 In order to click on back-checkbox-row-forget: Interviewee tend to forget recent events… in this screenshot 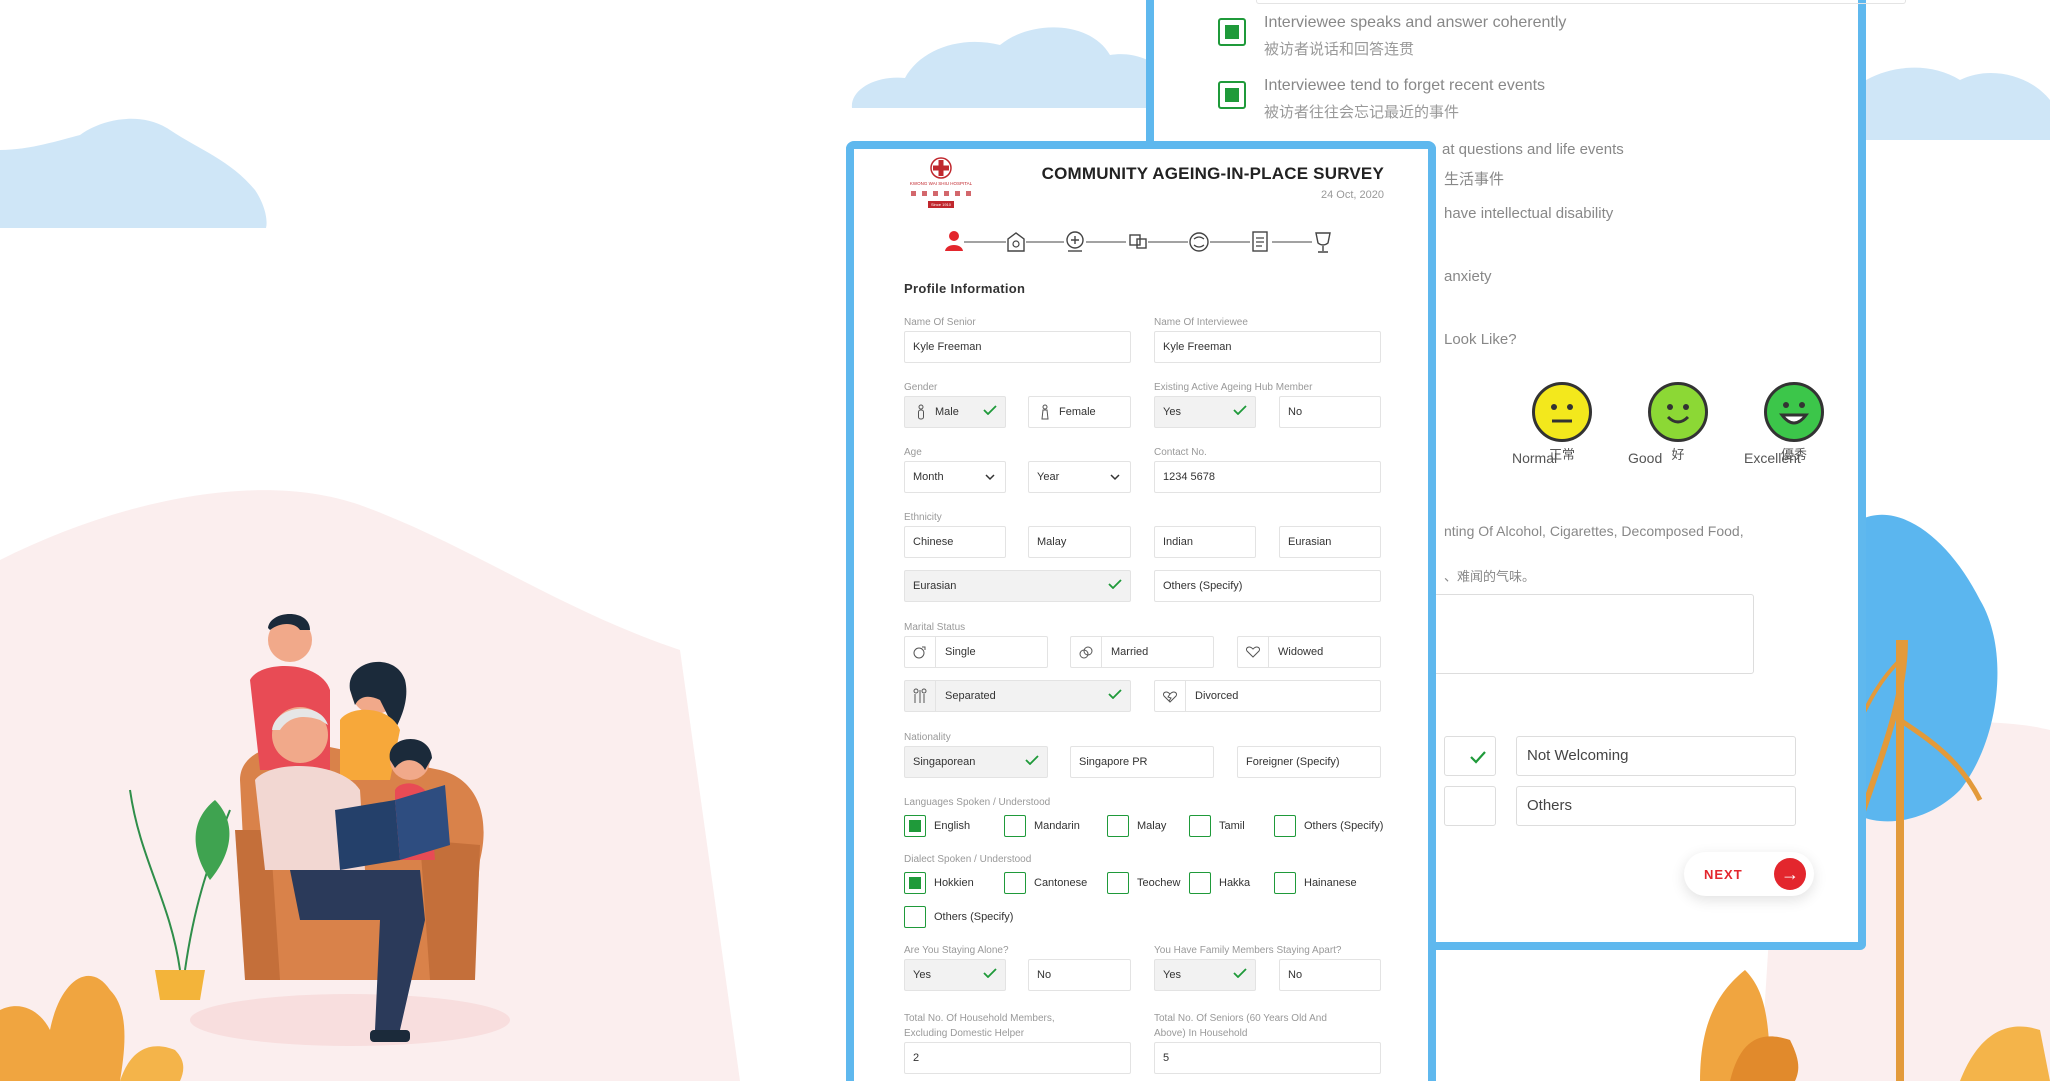, I will do `click(1381, 99)`.